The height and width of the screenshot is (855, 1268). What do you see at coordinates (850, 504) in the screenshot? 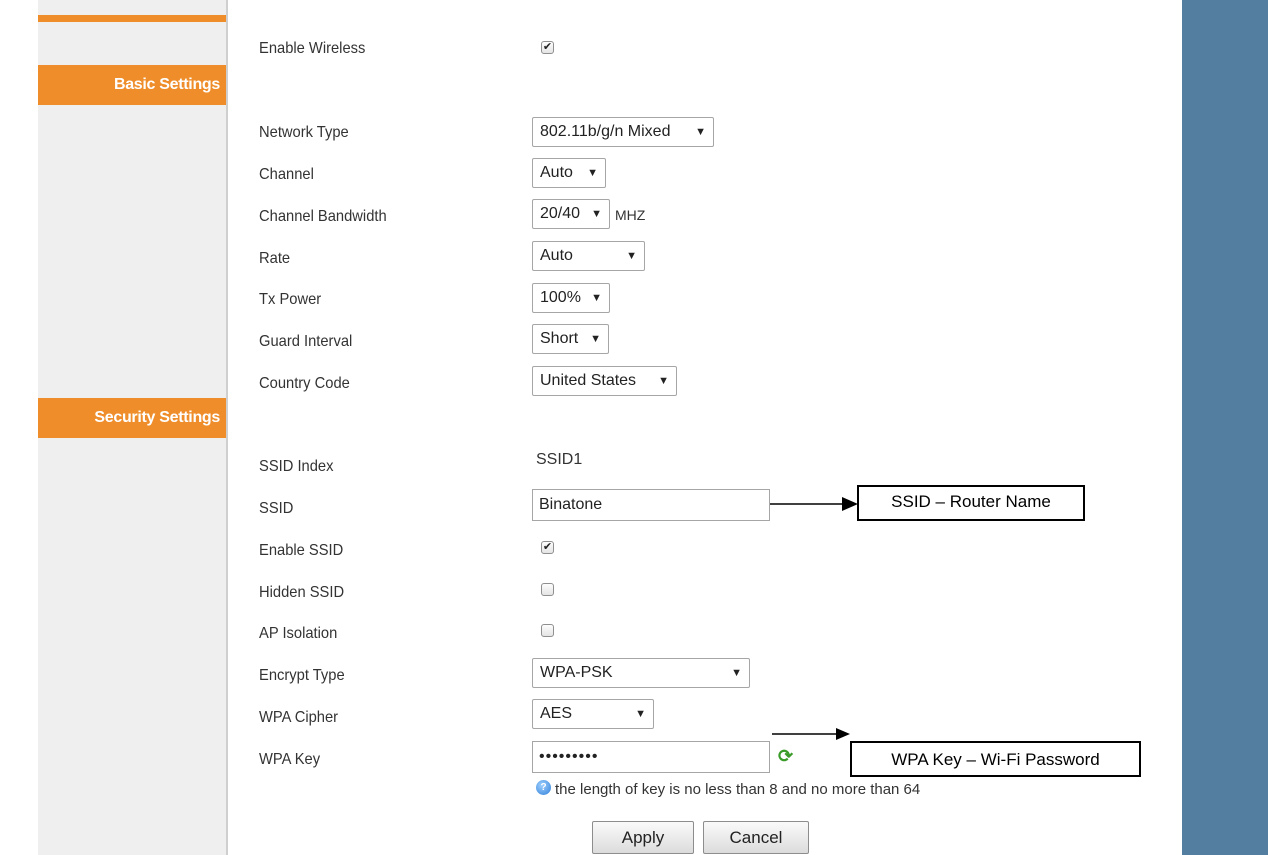
I see `ssid-arrow-head` at bounding box center [850, 504].